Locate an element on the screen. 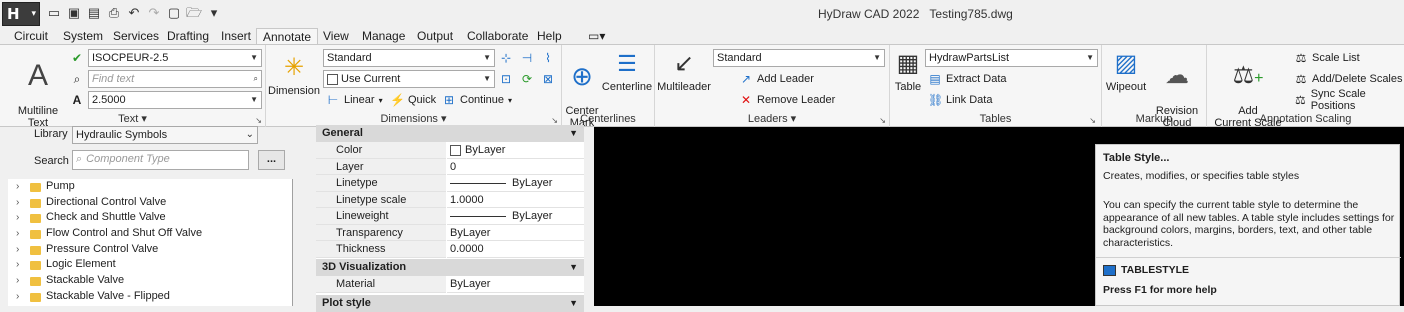 The height and width of the screenshot is (312, 1404). new-file-icon: ▢ is located at coordinates (174, 13).